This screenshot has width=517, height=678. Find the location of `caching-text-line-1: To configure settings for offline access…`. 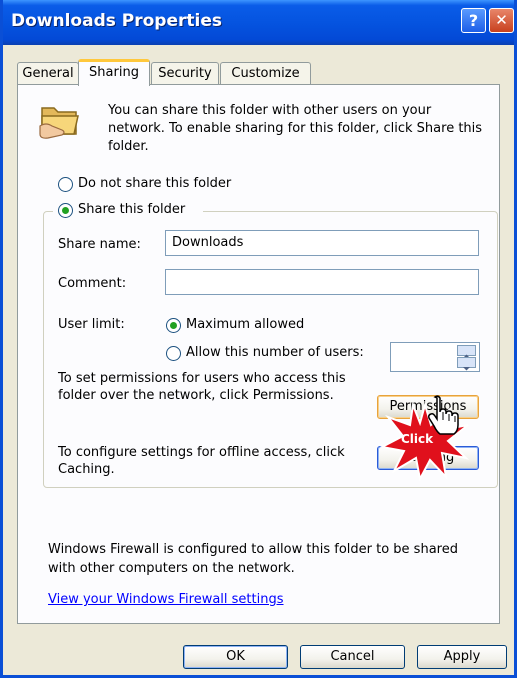

caching-text-line-1: To configure settings for offline access… is located at coordinates (201, 452).